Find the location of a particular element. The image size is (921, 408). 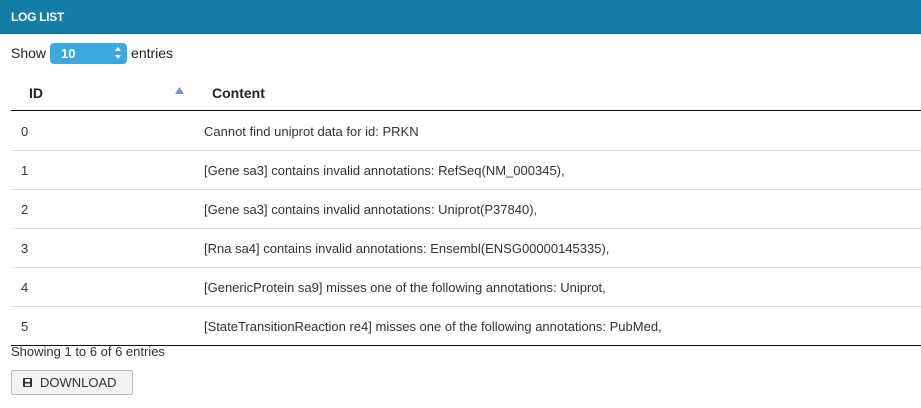

entries-per-page-select: 10 is located at coordinates (89, 53).